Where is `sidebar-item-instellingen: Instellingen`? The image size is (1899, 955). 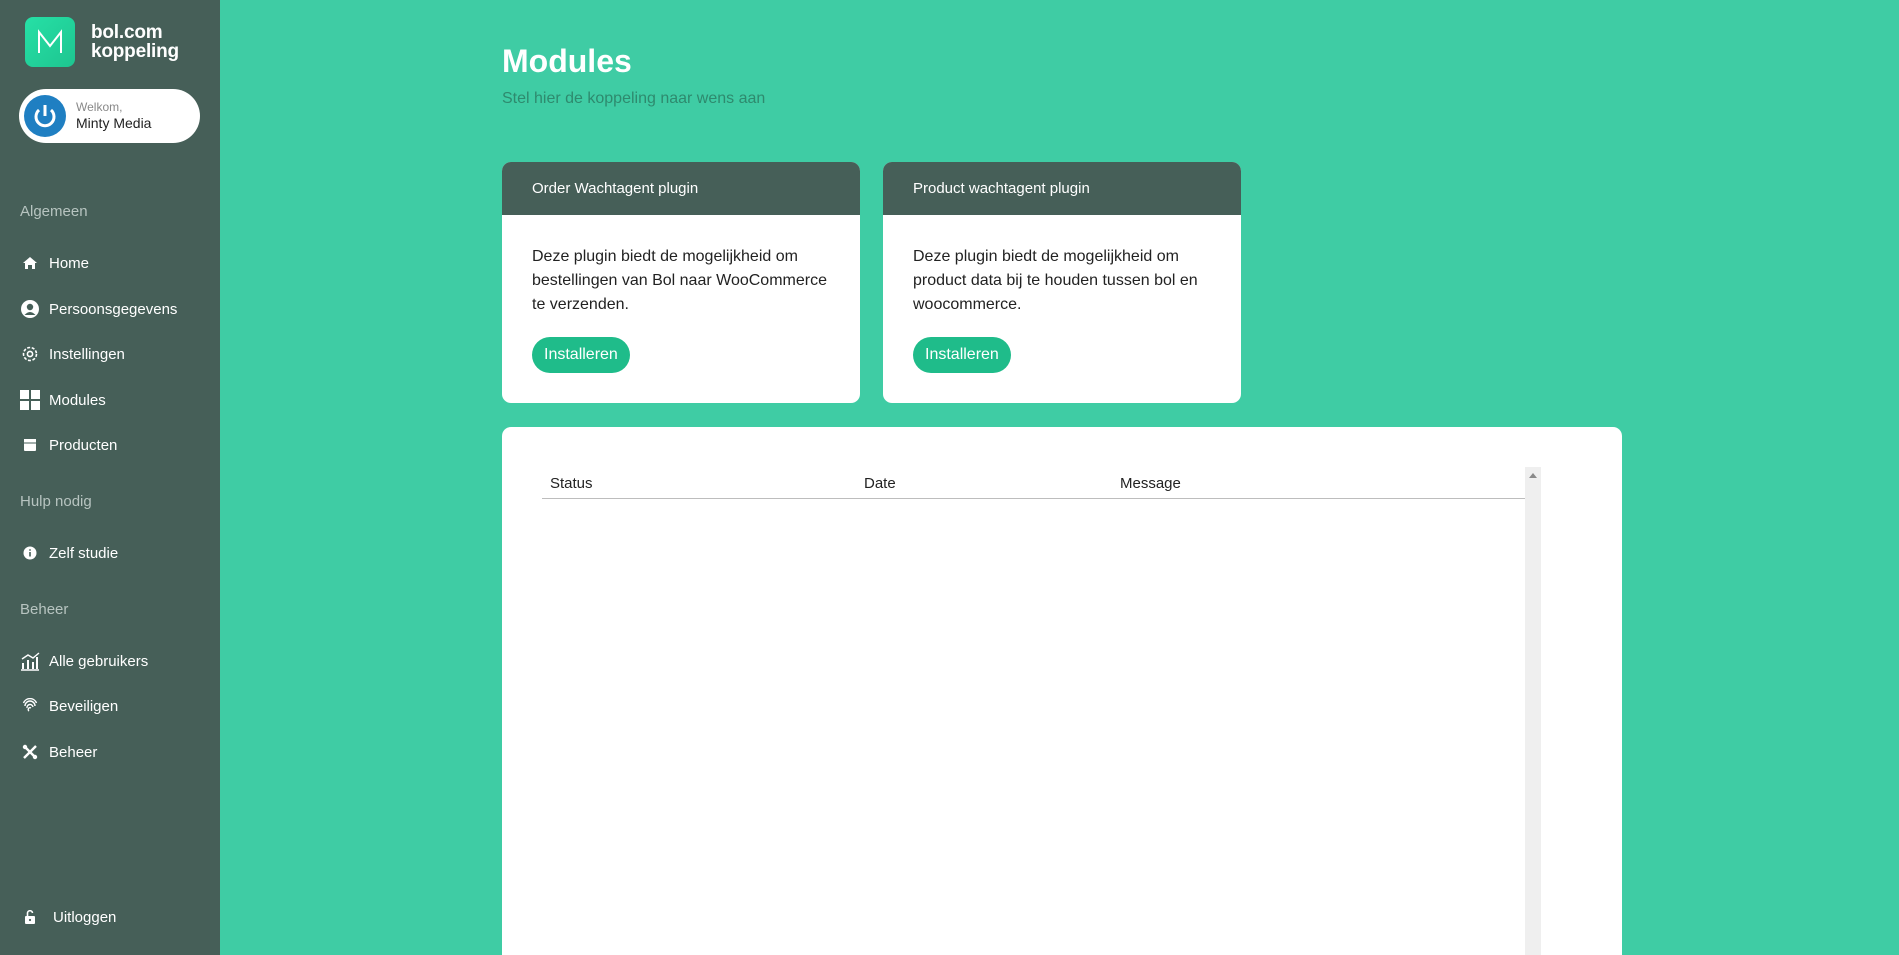 sidebar-item-instellingen: Instellingen is located at coordinates (72, 354).